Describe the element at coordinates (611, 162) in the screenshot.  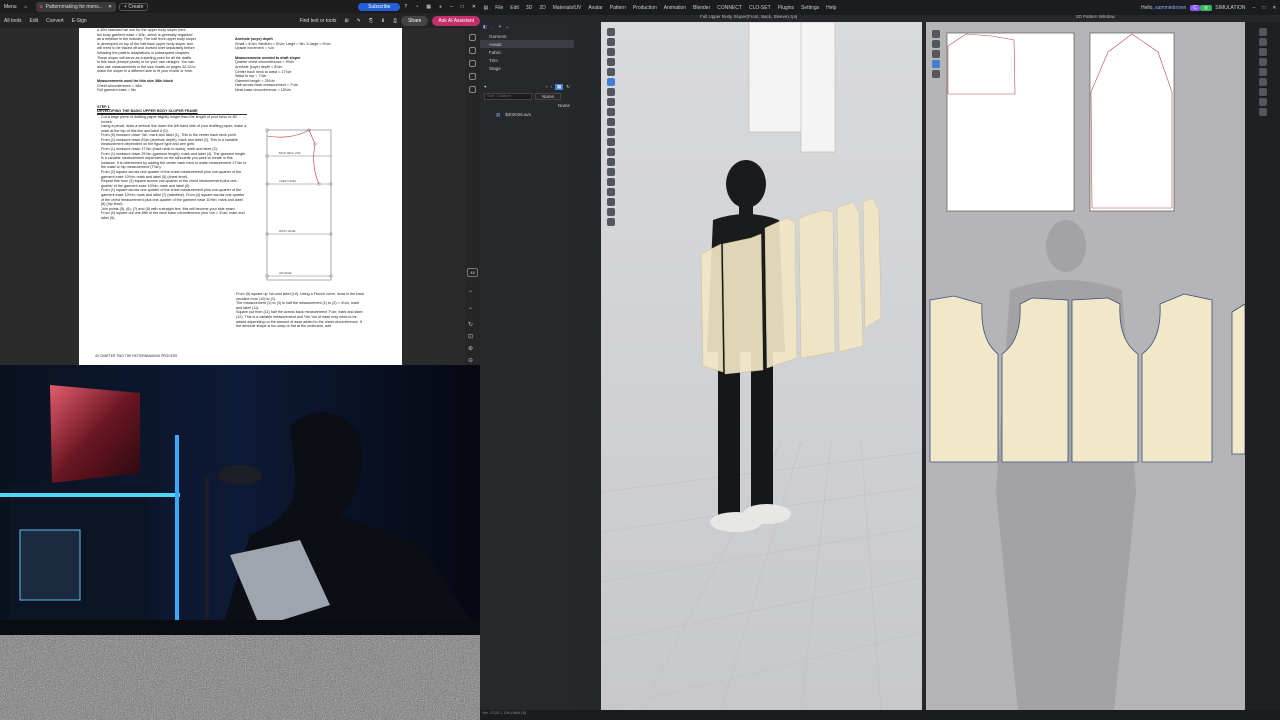
I see `trim-tool-icon` at that location.